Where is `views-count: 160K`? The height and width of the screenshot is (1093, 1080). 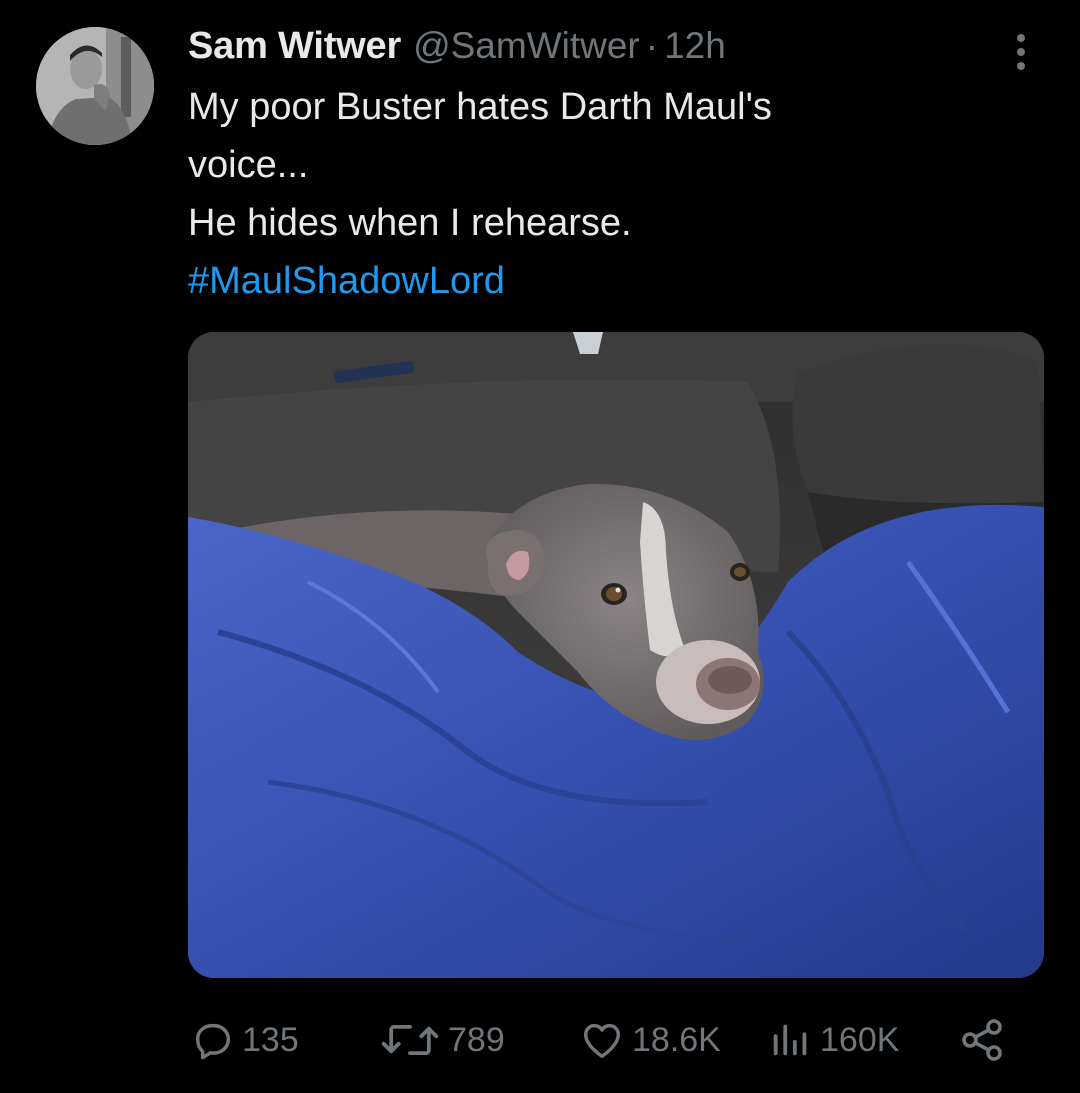 views-count: 160K is located at coordinates (860, 1039).